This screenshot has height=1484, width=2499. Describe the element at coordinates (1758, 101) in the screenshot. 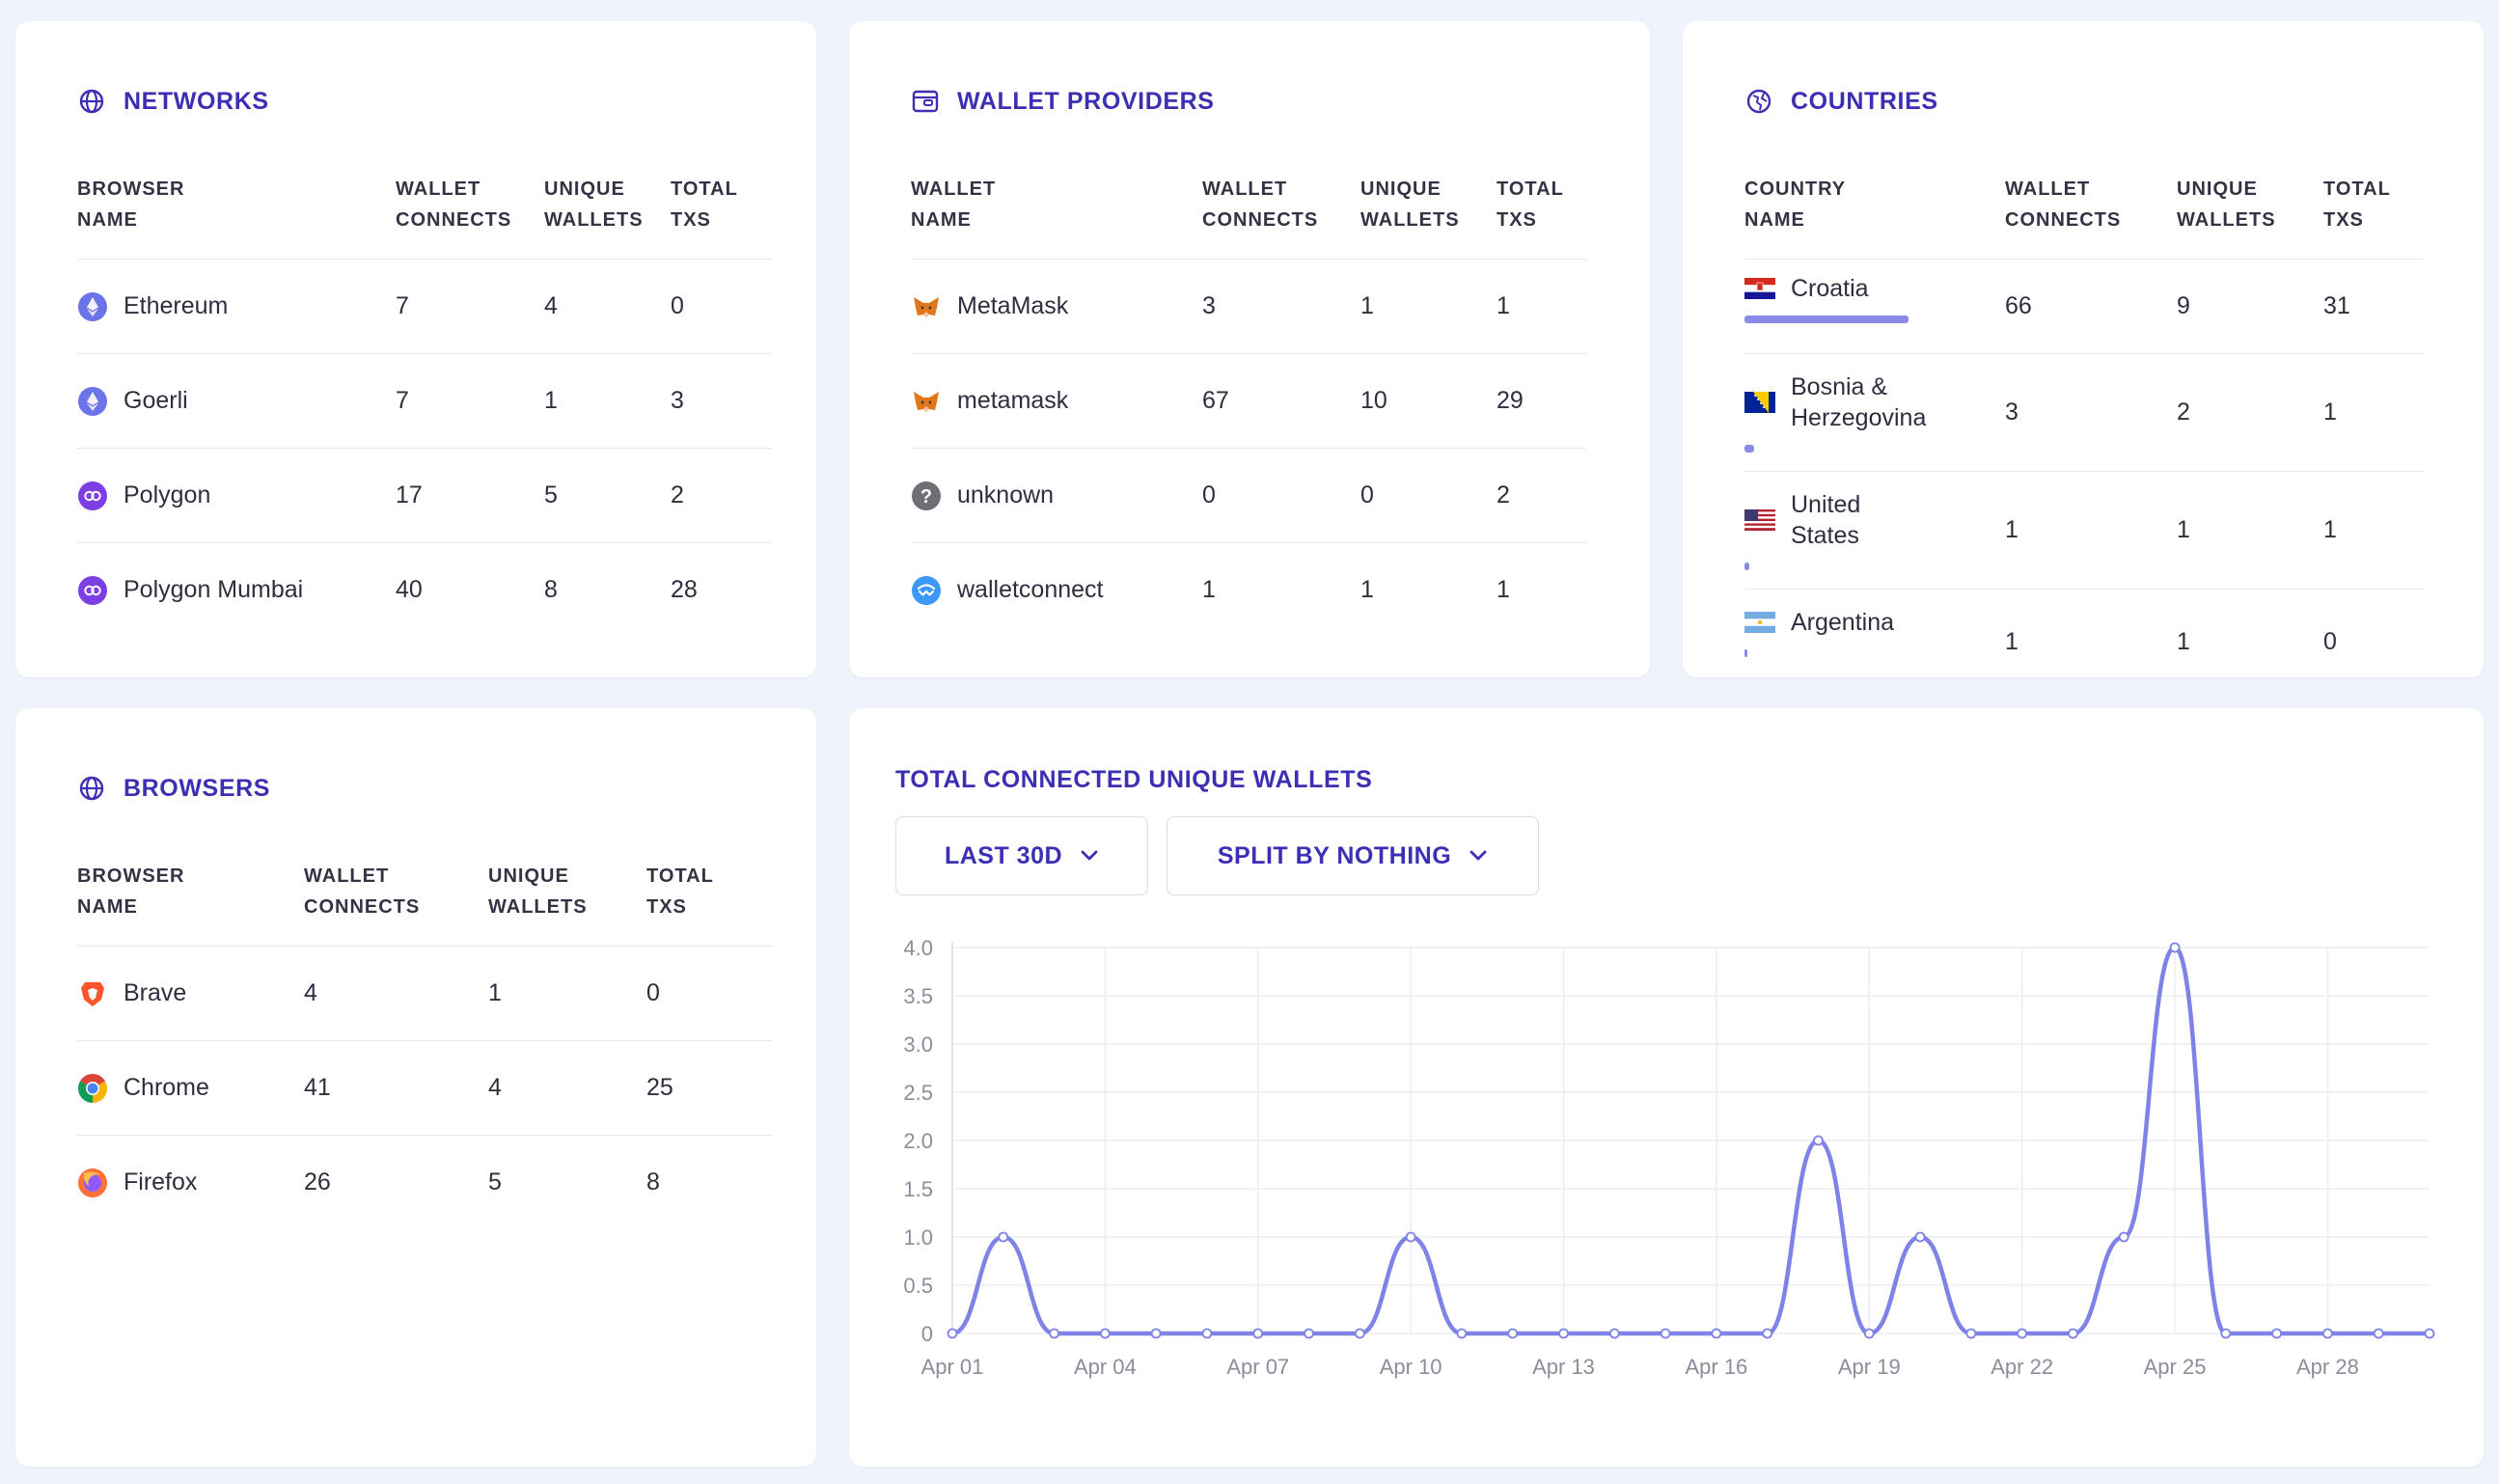

I see `globe-pin-icon` at that location.